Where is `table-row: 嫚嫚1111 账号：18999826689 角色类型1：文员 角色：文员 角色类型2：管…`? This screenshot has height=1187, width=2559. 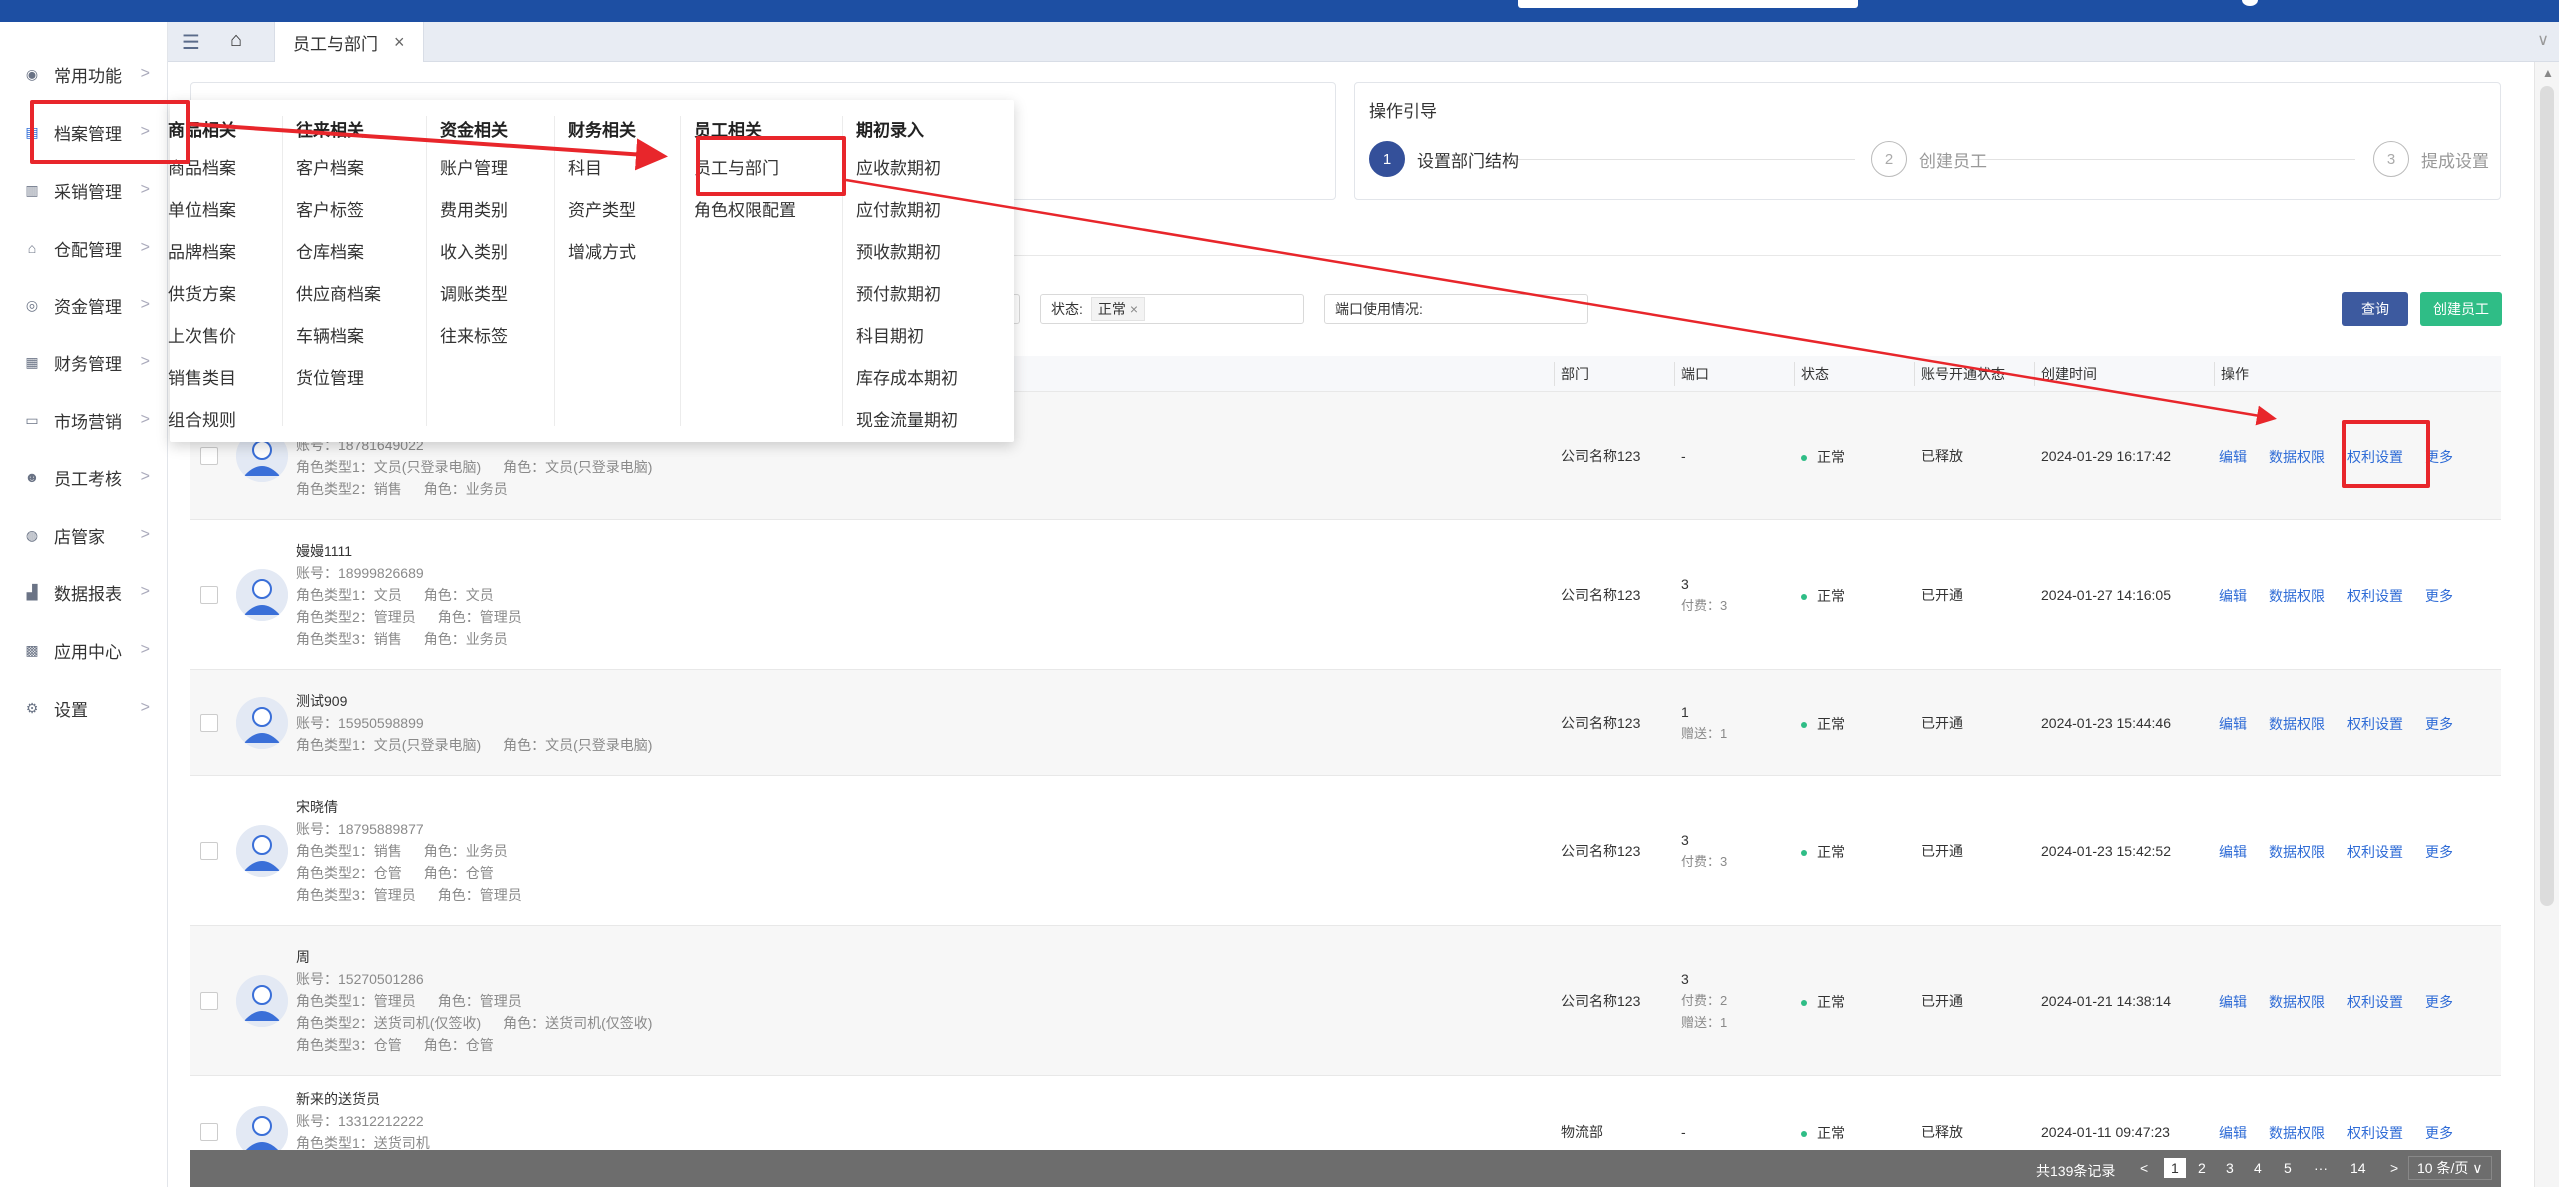 table-row: 嫚嫚1111 账号：18999826689 角色类型1：文员 角色：文员 角色类型2：管… is located at coordinates (1345, 595).